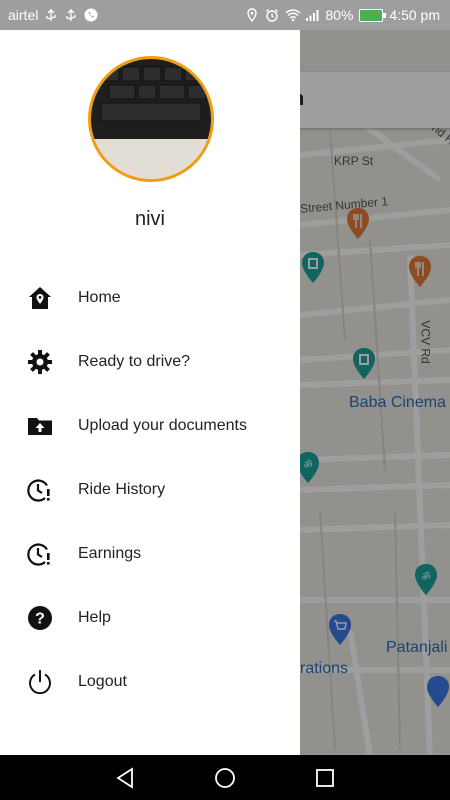 The height and width of the screenshot is (800, 450). What do you see at coordinates (99, 297) in the screenshot?
I see `menu-item-label: Home` at bounding box center [99, 297].